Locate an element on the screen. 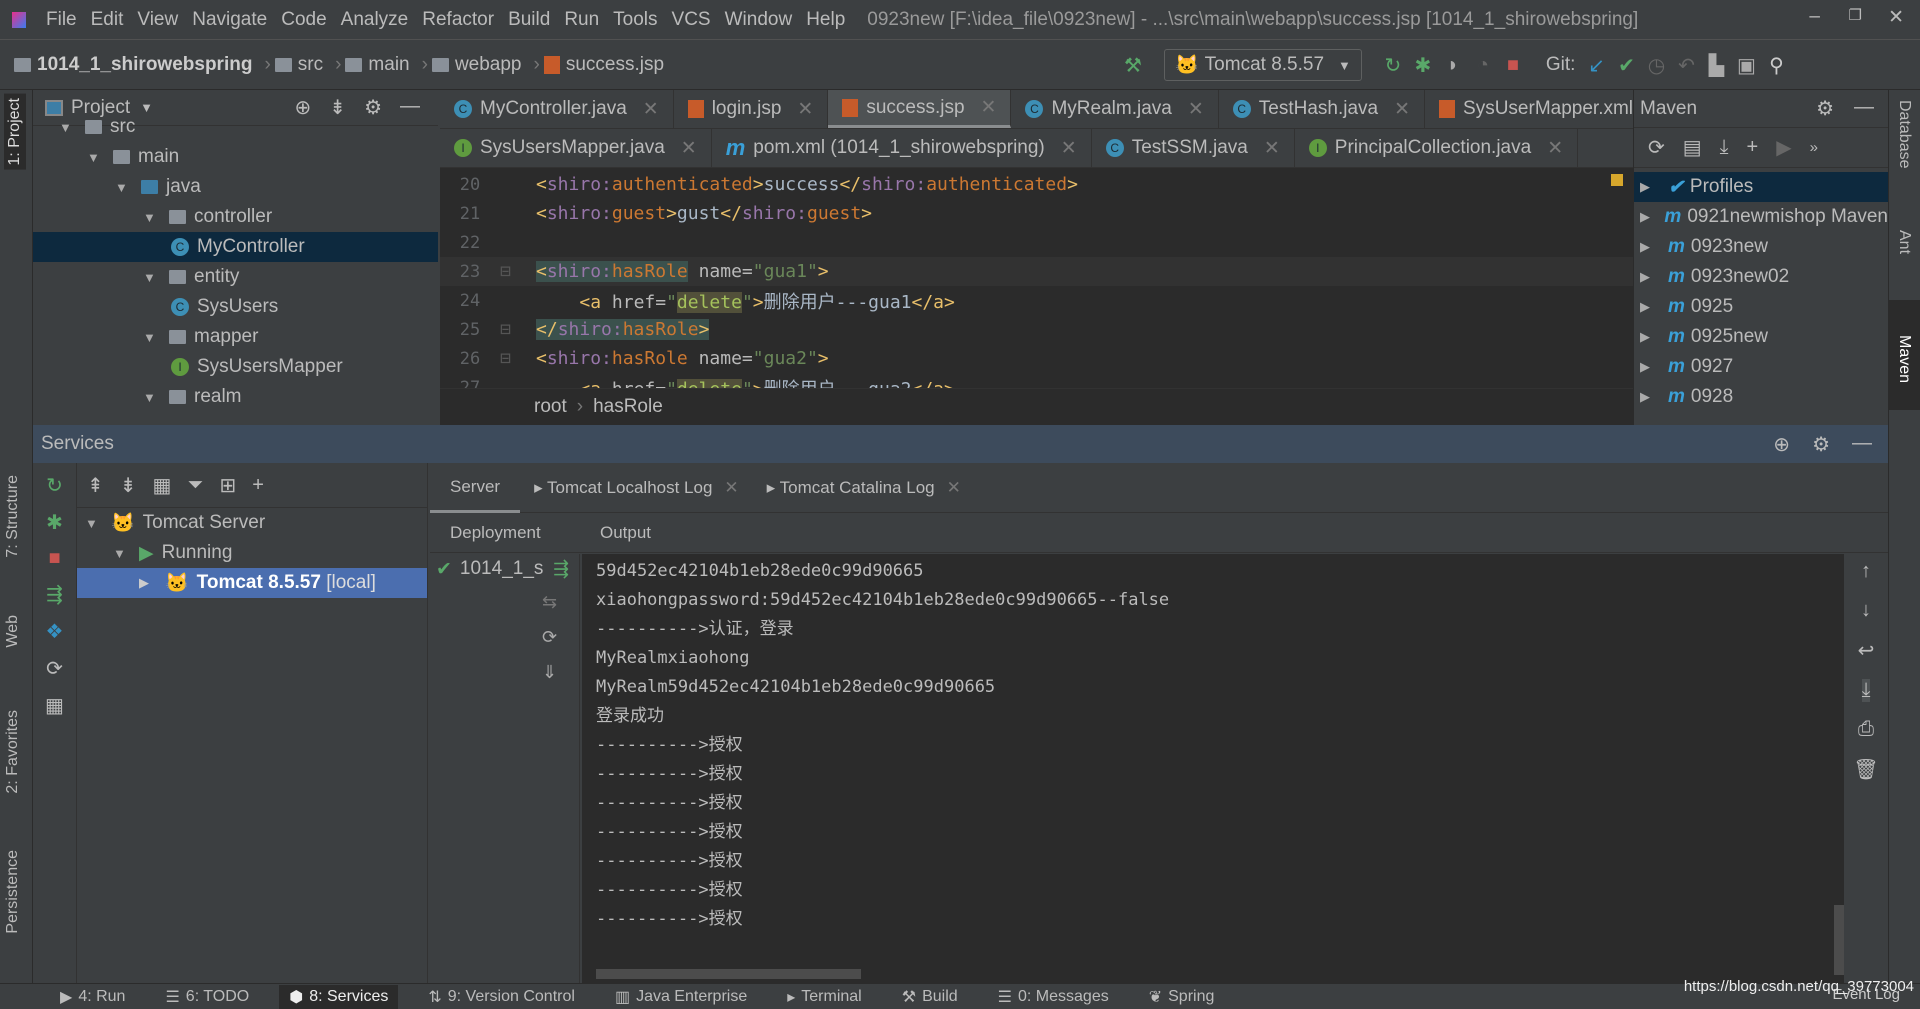 This screenshot has width=1920, height=1009. tab-localhost-log: ▸ Tomcat Localhost Log ✕ is located at coordinates (636, 488).